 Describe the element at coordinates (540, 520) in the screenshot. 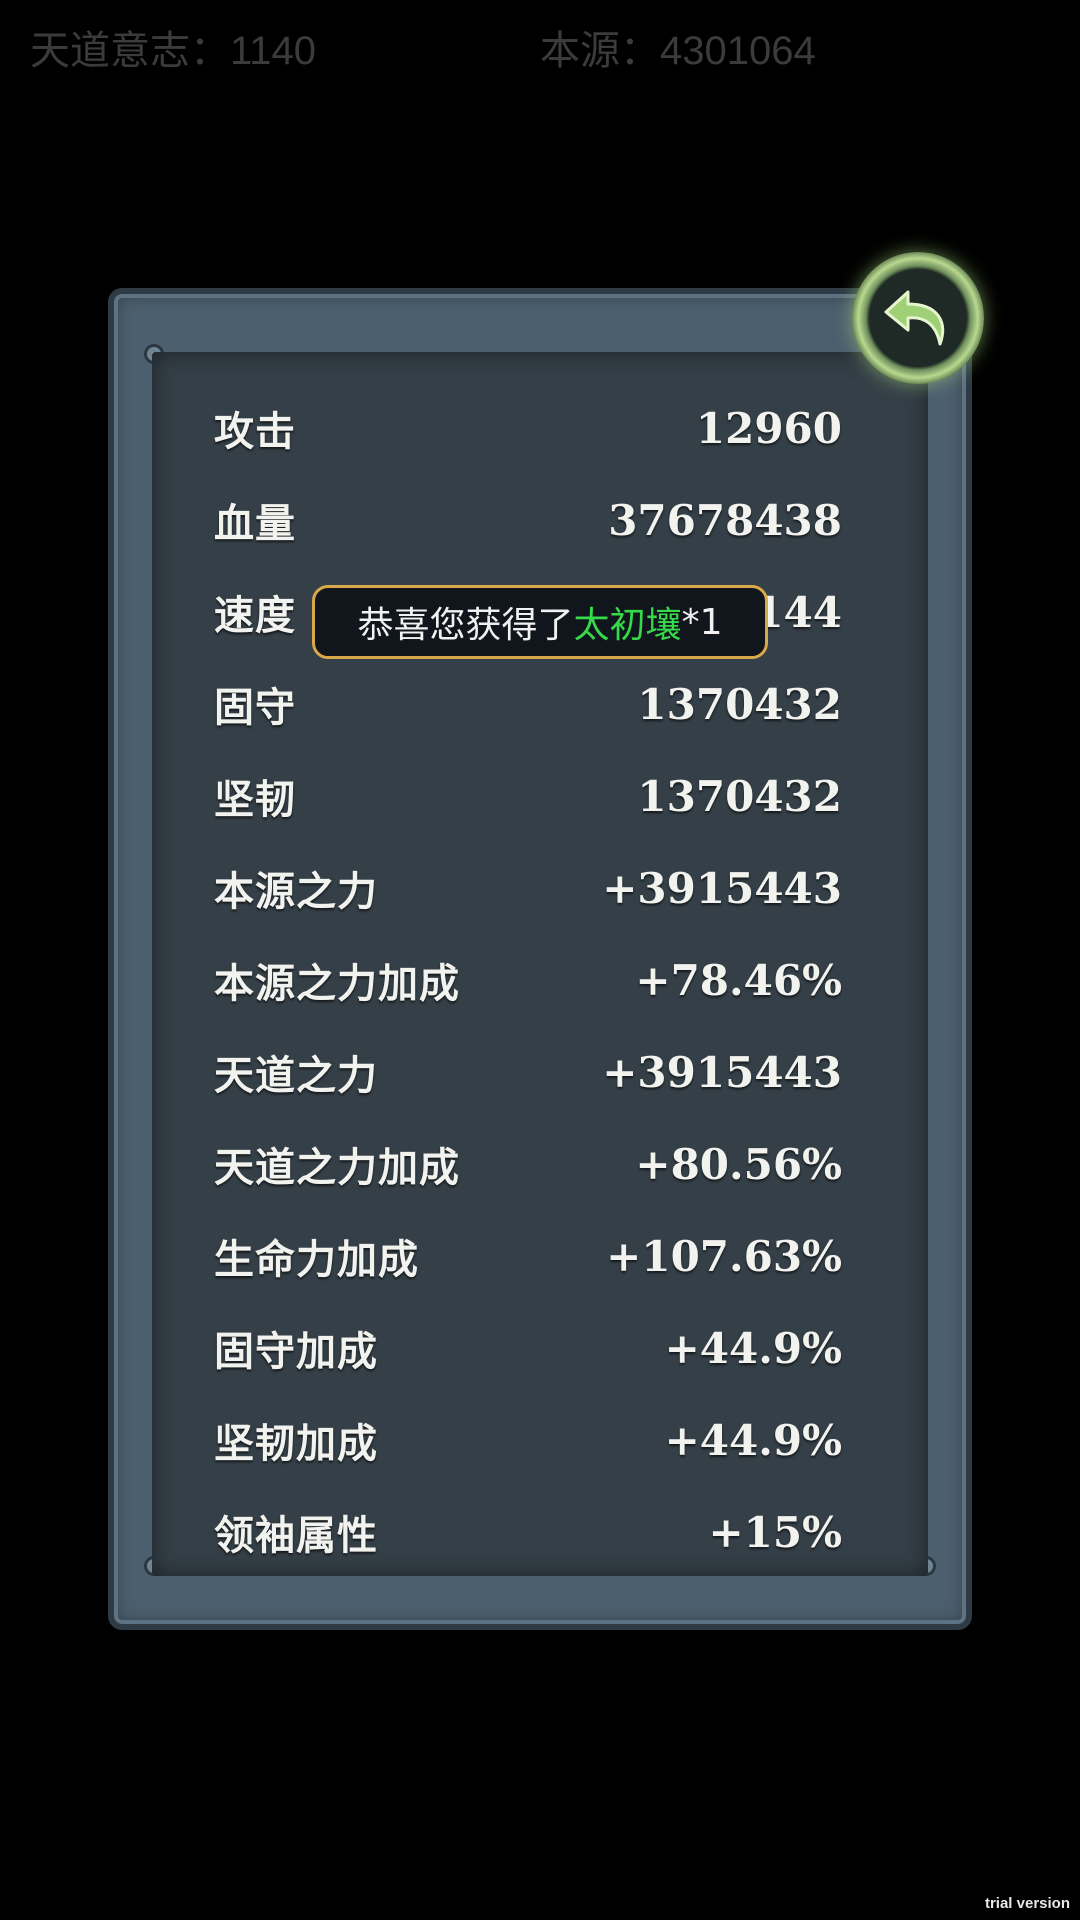

I see `stat-row-hp: 血量 37678438` at that location.